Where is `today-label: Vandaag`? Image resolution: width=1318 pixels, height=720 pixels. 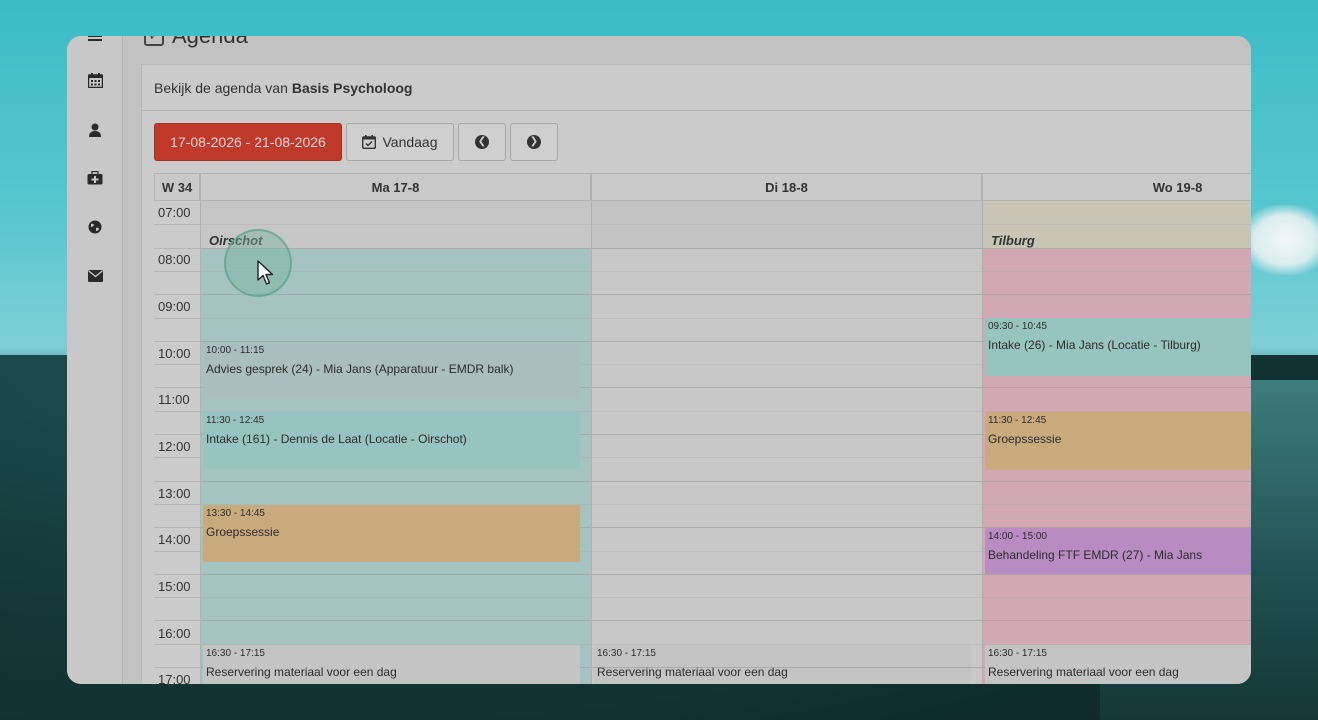 today-label: Vandaag is located at coordinates (410, 142).